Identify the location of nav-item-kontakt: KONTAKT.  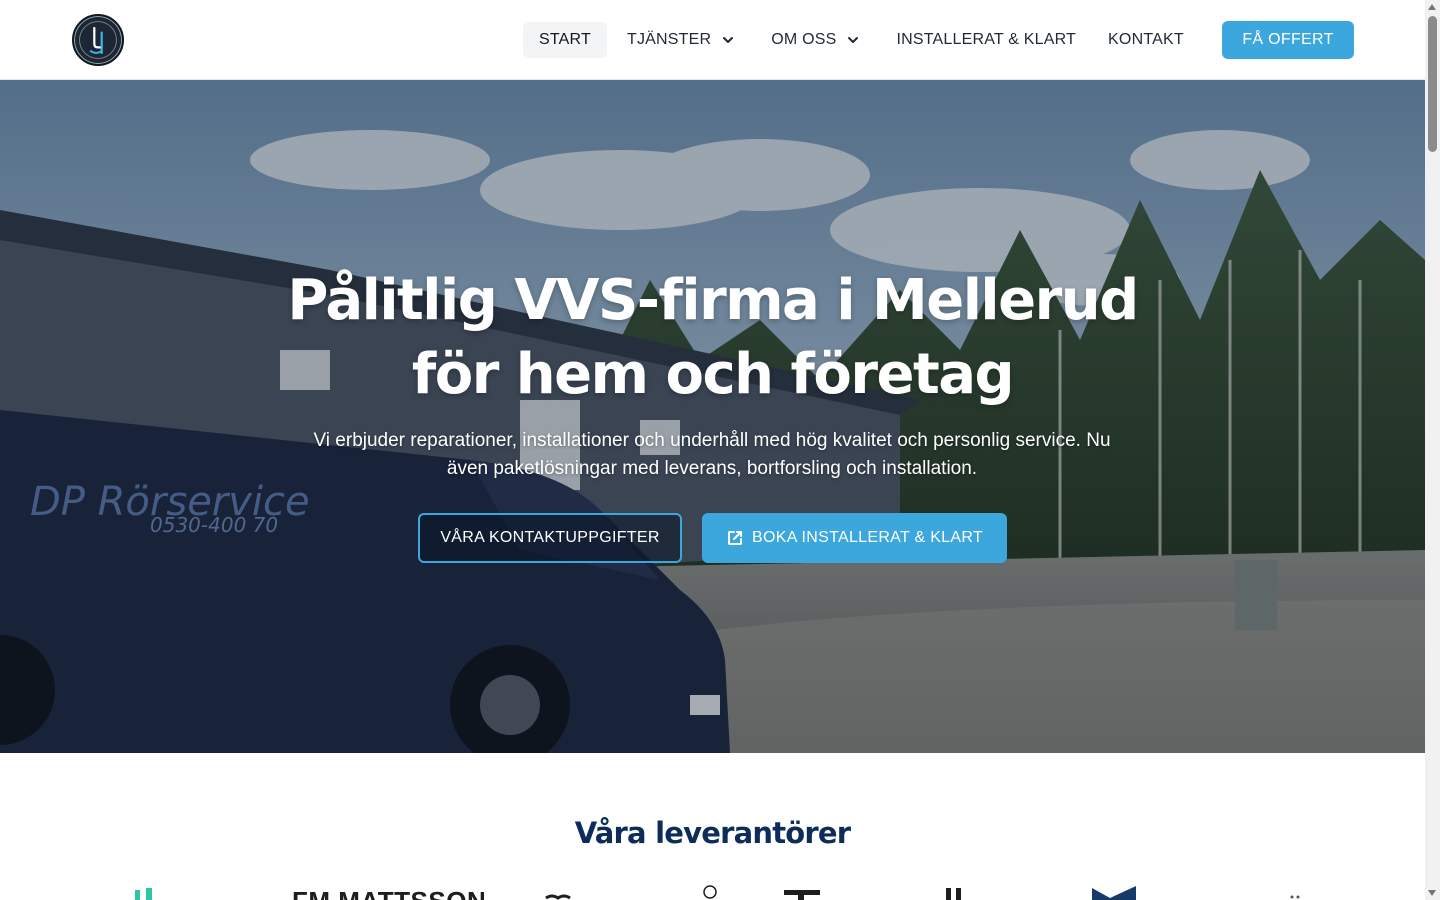
(1146, 40).